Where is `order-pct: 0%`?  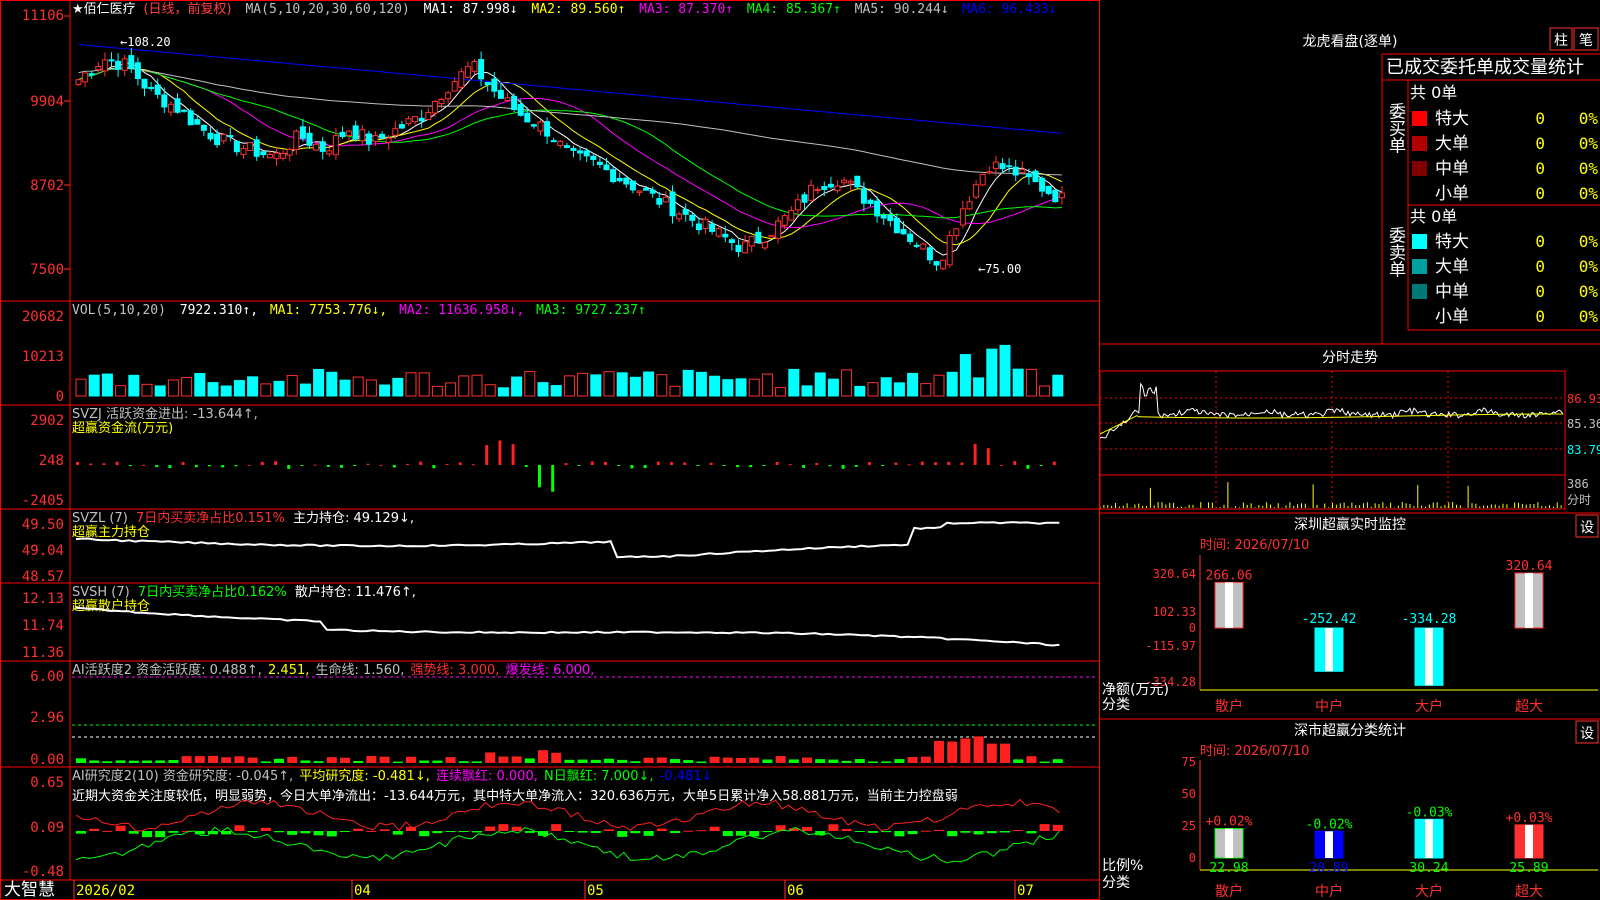
order-pct: 0% is located at coordinates (1589, 118).